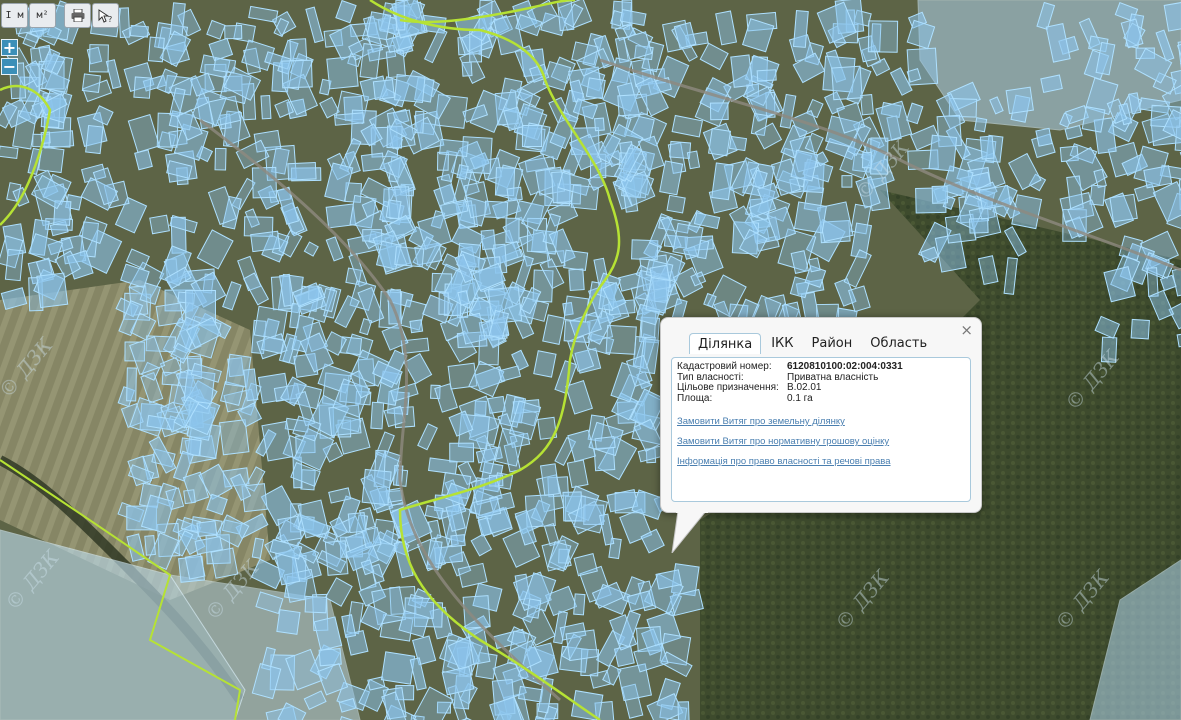 The height and width of the screenshot is (720, 1181). What do you see at coordinates (9, 47) in the screenshot?
I see `zoom-in-button: +` at bounding box center [9, 47].